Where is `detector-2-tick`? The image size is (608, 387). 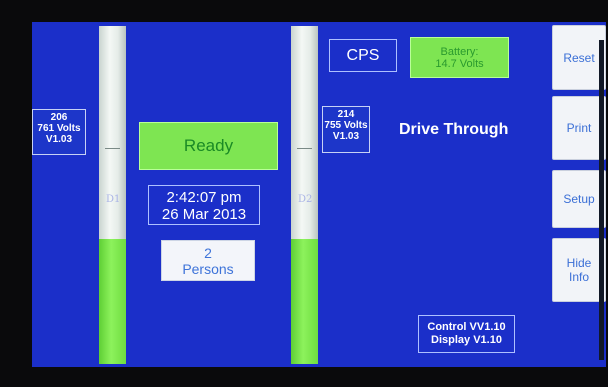 detector-2-tick is located at coordinates (304, 148).